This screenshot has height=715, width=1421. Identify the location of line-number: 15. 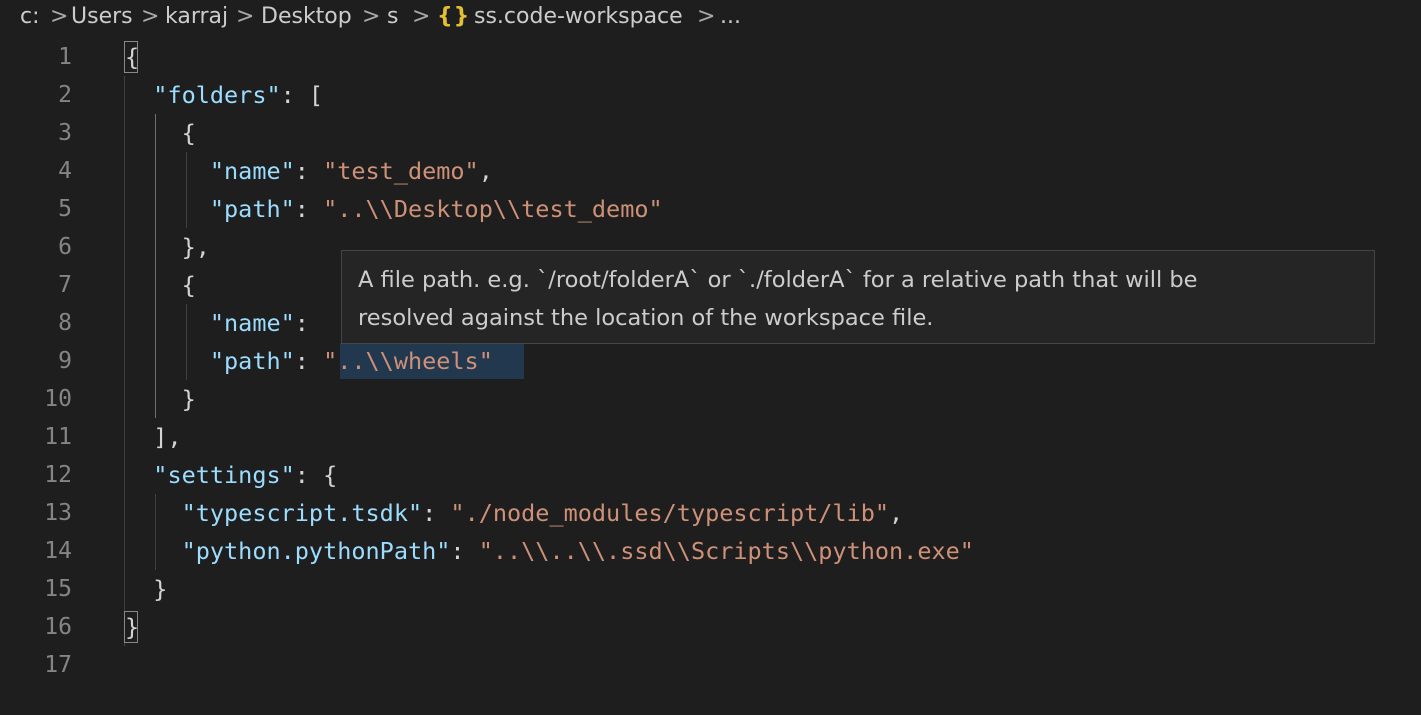
(58, 589).